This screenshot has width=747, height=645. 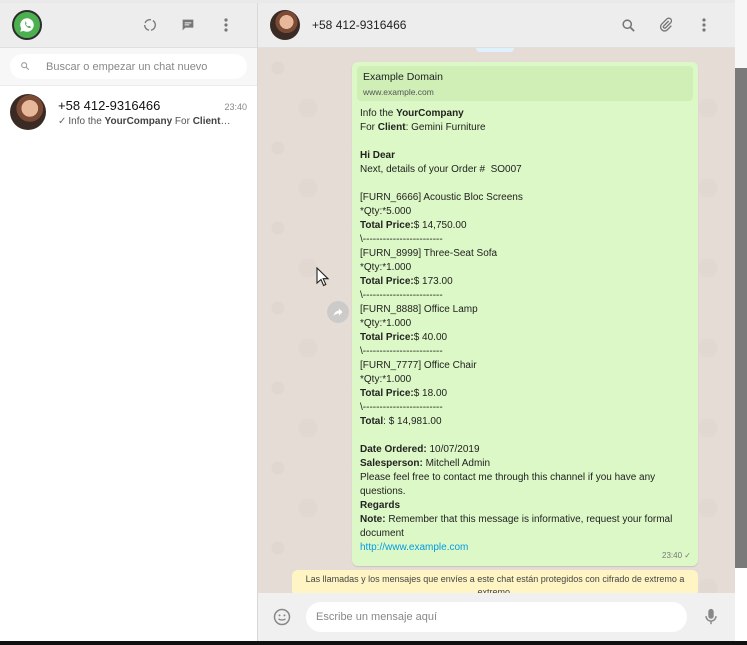 I want to click on mouse-cursor-icon, so click(x=323, y=279).